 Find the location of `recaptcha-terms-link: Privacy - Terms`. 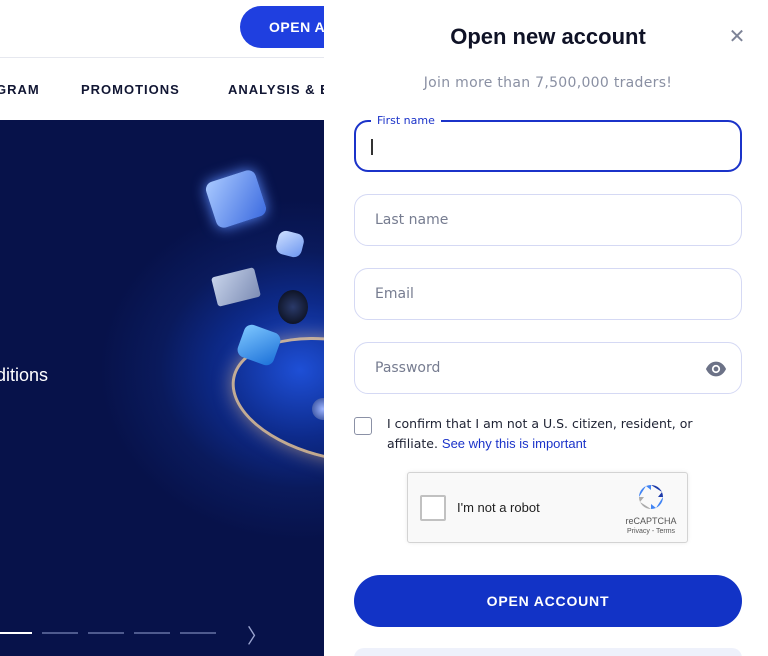

recaptcha-terms-link: Privacy - Terms is located at coordinates (651, 531).